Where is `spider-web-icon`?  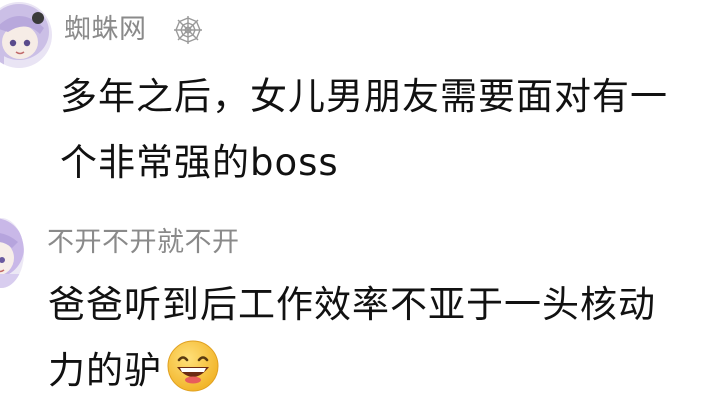 spider-web-icon is located at coordinates (188, 30).